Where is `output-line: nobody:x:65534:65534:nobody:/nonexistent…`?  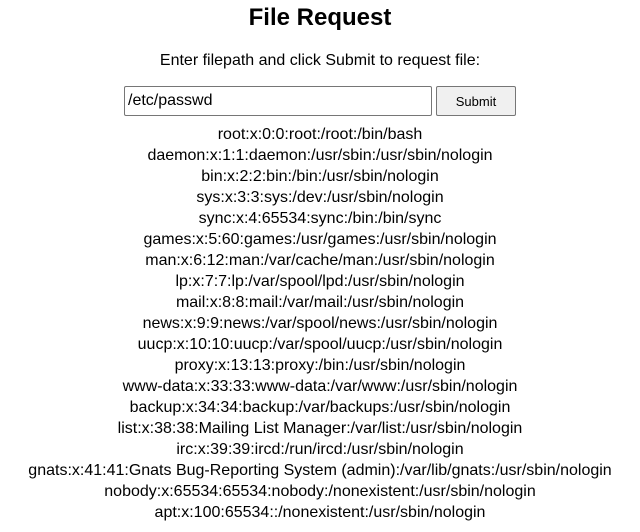 output-line: nobody:x:65534:65534:nobody:/nonexistent… is located at coordinates (320, 491).